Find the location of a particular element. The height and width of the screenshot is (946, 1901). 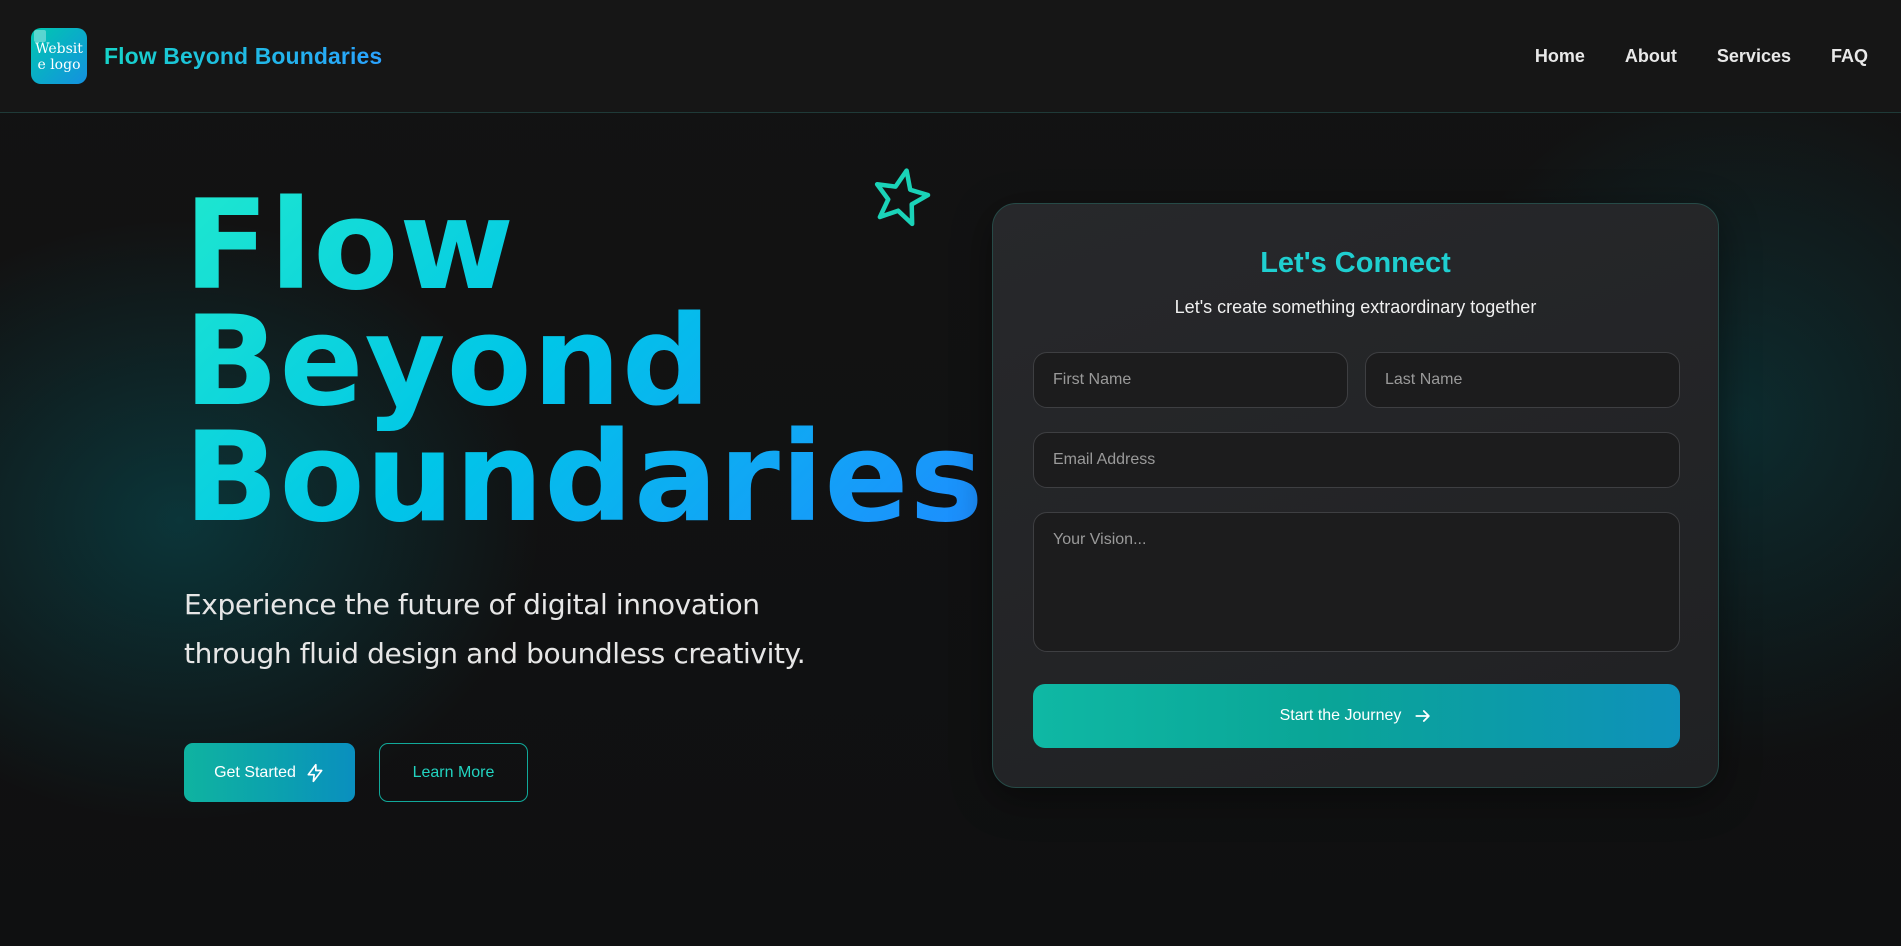

form-title: Let's Connect is located at coordinates (1355, 263).